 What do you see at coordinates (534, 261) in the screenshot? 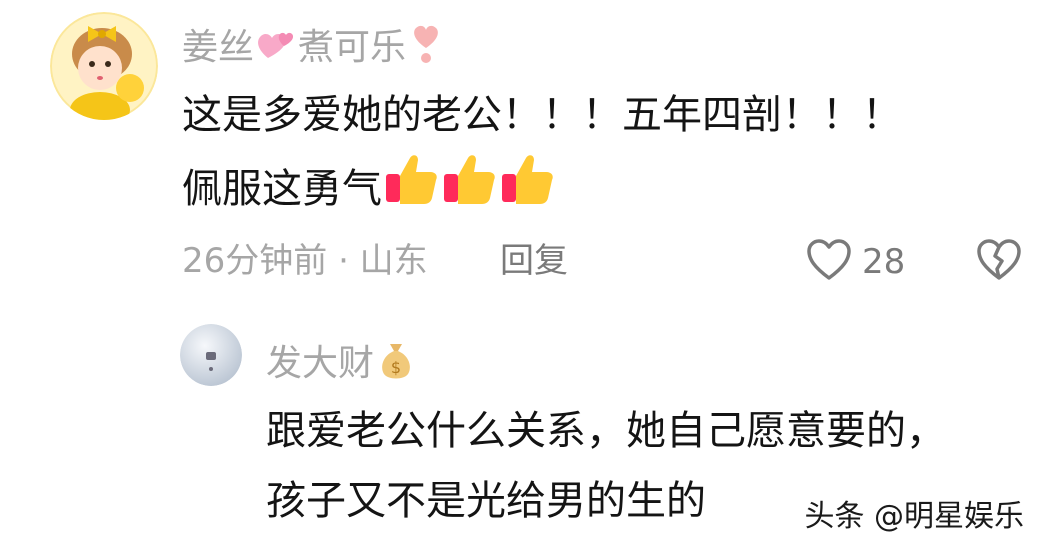
I see `reply-button: 回复` at bounding box center [534, 261].